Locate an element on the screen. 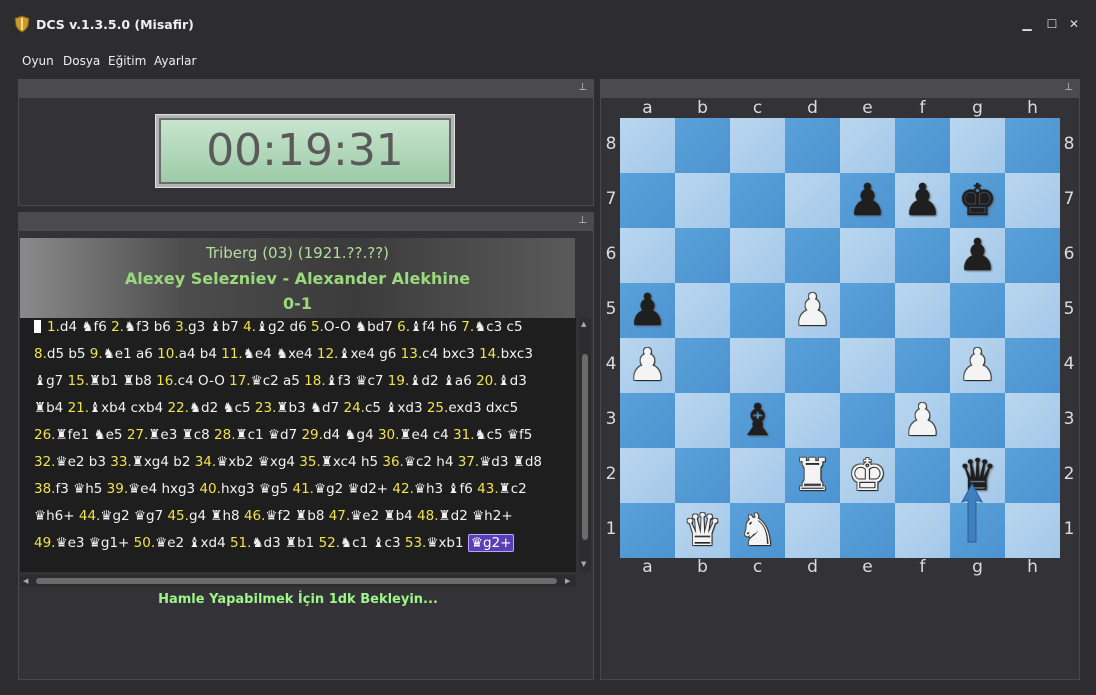 Image resolution: width=1096 pixels, height=695 pixels. square-e4 is located at coordinates (867, 365).